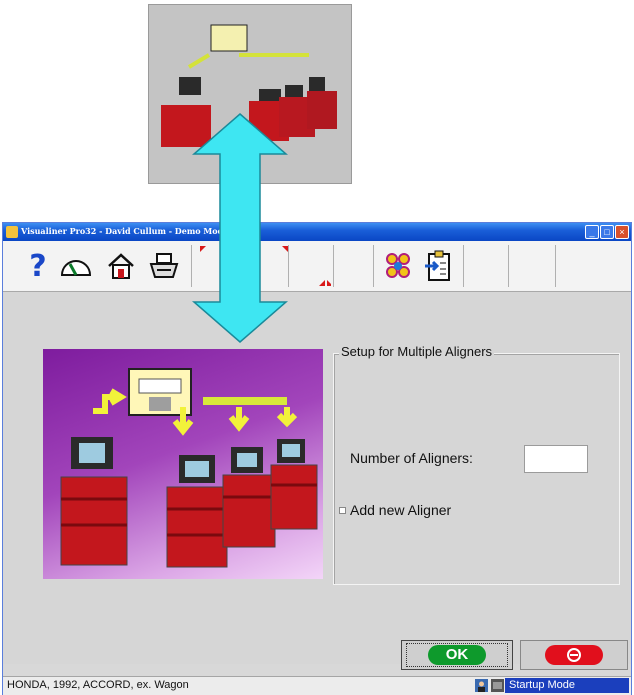 Image resolution: width=634 pixels, height=695 pixels. I want to click on red-corner-icon, so click(325, 283).